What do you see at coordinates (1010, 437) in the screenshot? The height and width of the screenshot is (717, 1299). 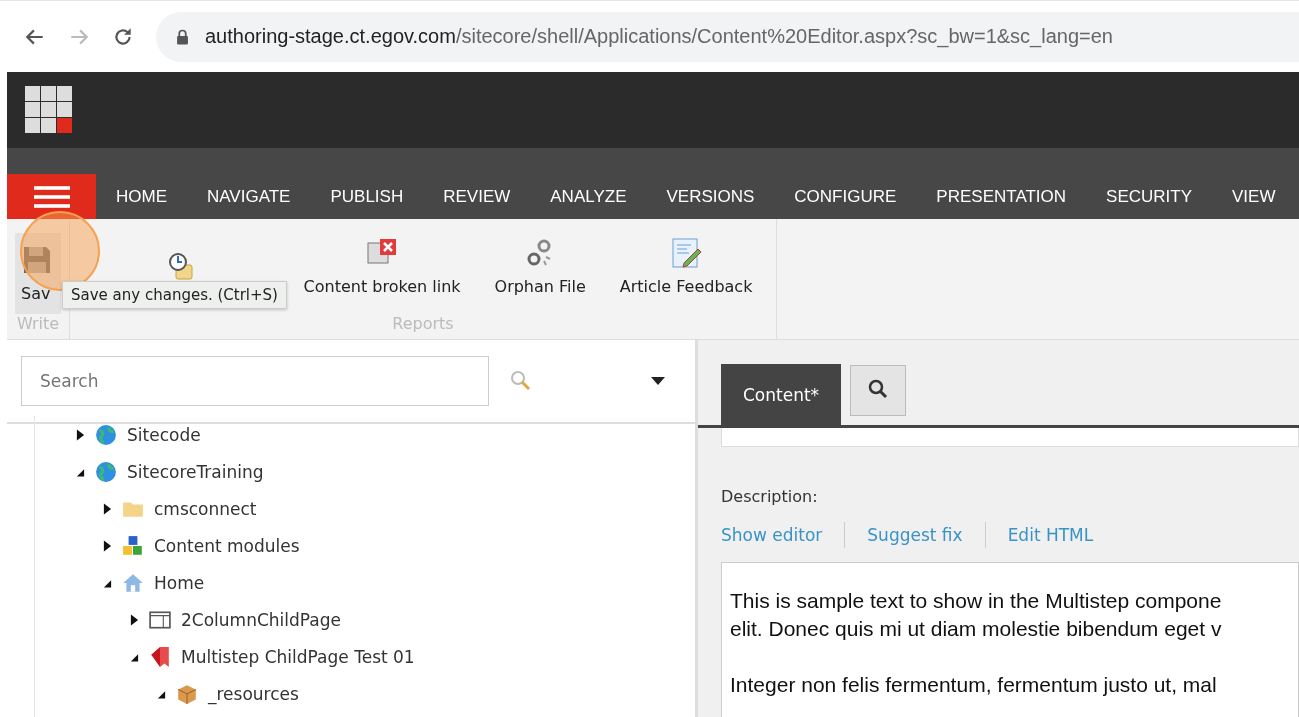 I see `text-field` at bounding box center [1010, 437].